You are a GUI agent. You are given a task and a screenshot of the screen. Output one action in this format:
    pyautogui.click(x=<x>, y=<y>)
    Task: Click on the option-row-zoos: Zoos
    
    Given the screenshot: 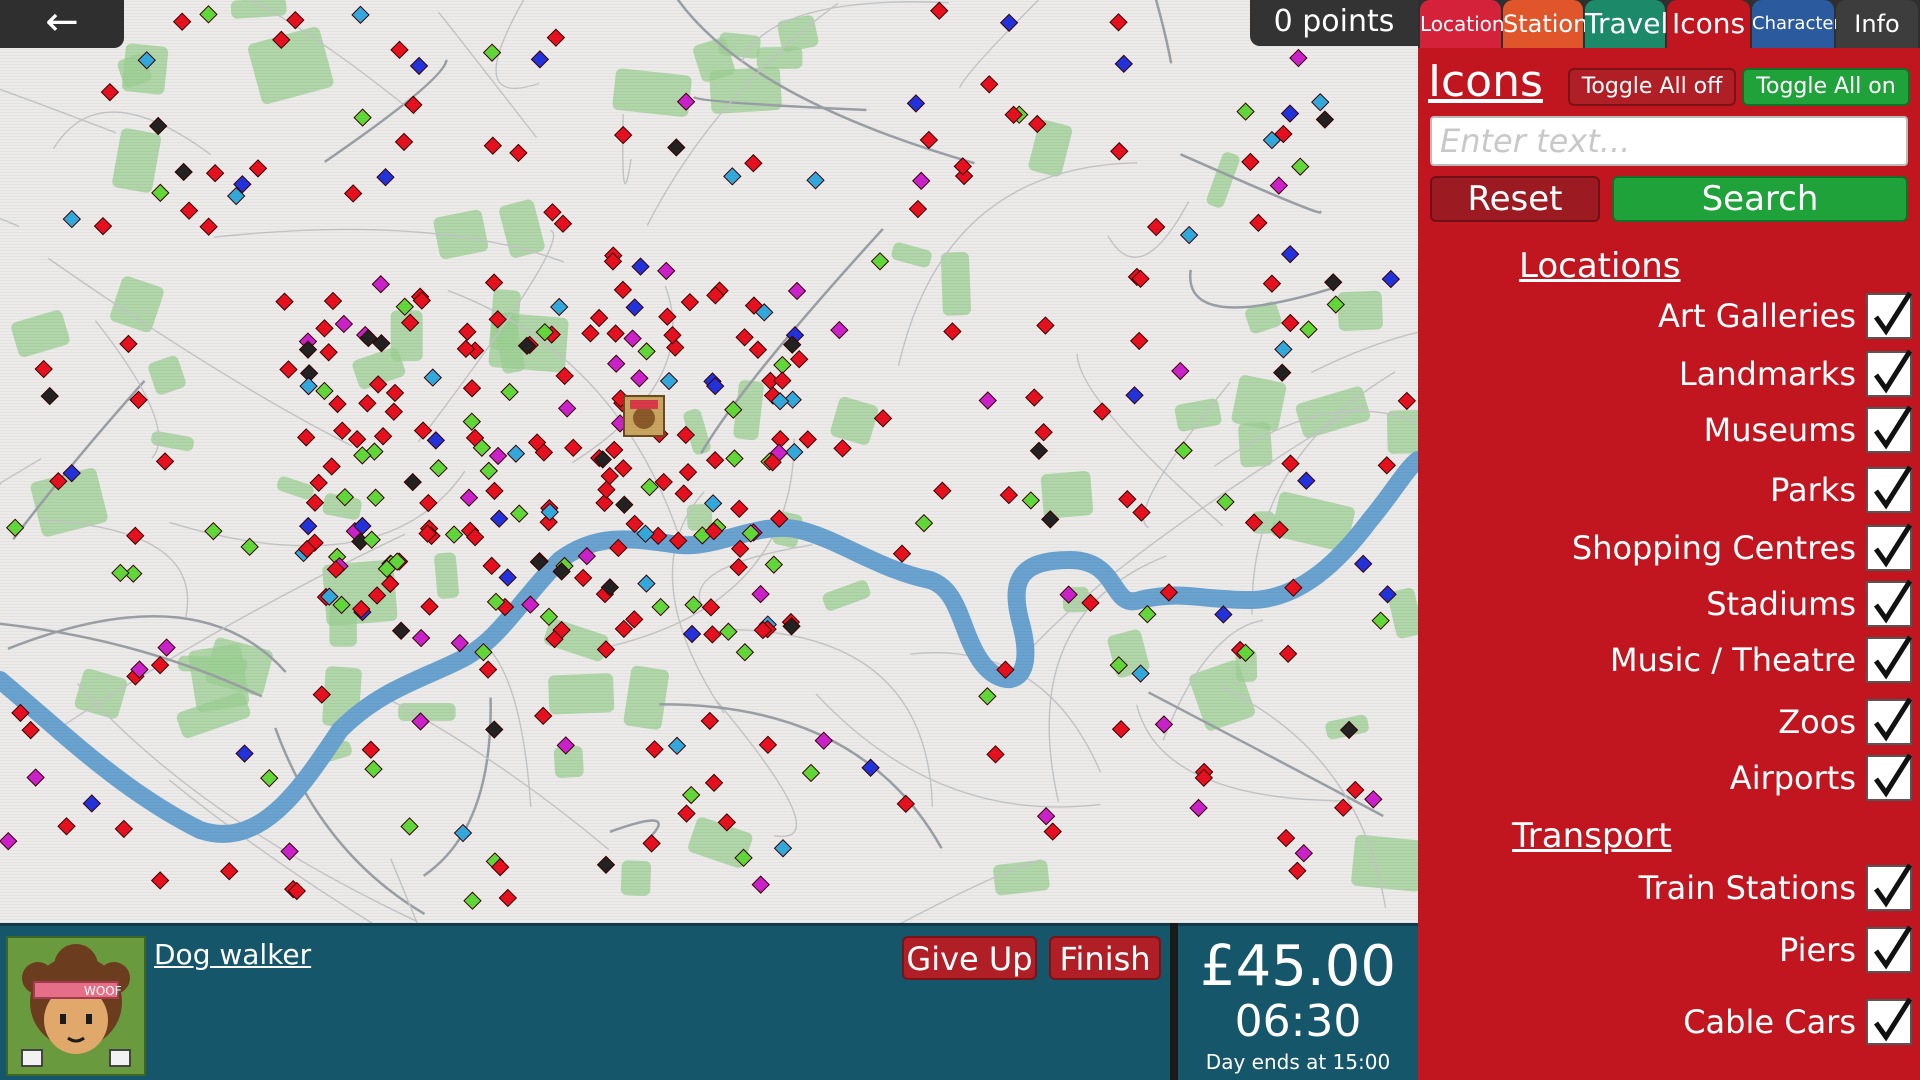 What is the action you would take?
    pyautogui.click(x=1845, y=722)
    